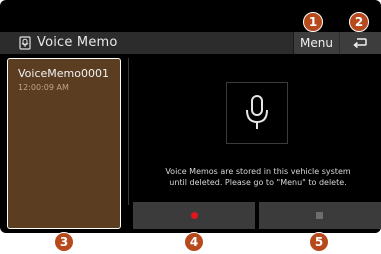 The width and height of the screenshot is (381, 254). I want to click on back-arrow-icon, so click(360, 43).